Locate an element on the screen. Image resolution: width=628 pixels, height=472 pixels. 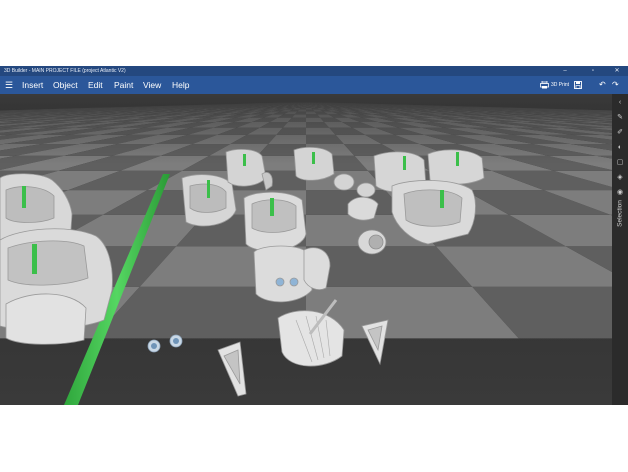
redo-icon: ↷ is located at coordinates (615, 85).